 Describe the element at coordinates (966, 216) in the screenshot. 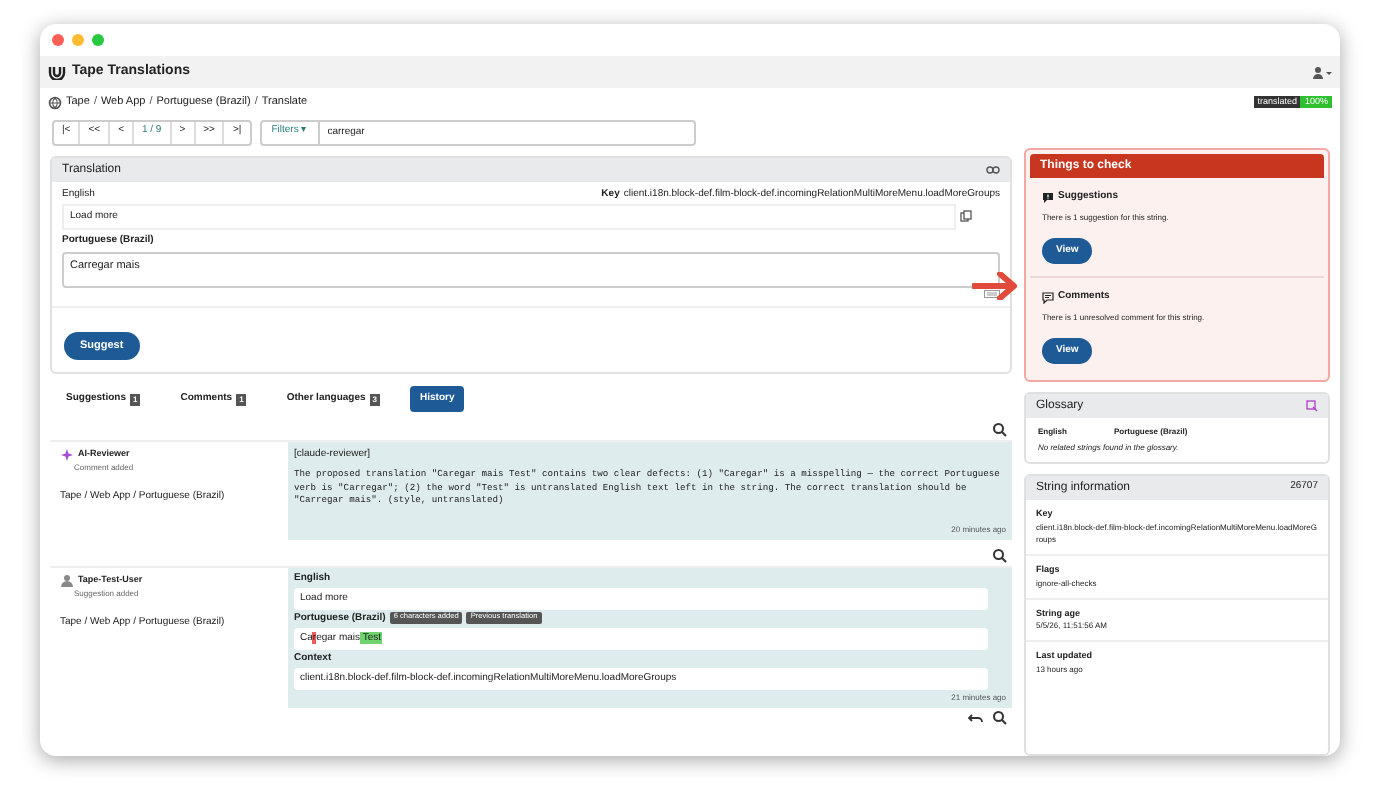

I see `copy-icon` at that location.